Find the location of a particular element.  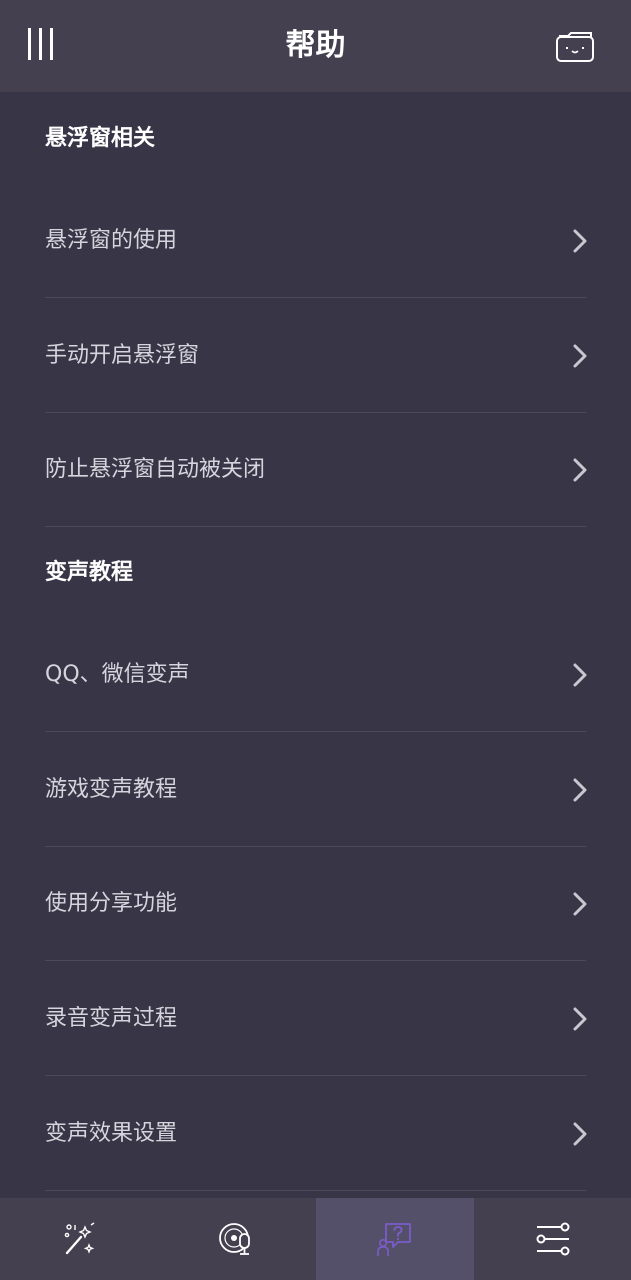

help-item-prevent-close: 防止悬浮窗自动被关闭 is located at coordinates (315, 469).